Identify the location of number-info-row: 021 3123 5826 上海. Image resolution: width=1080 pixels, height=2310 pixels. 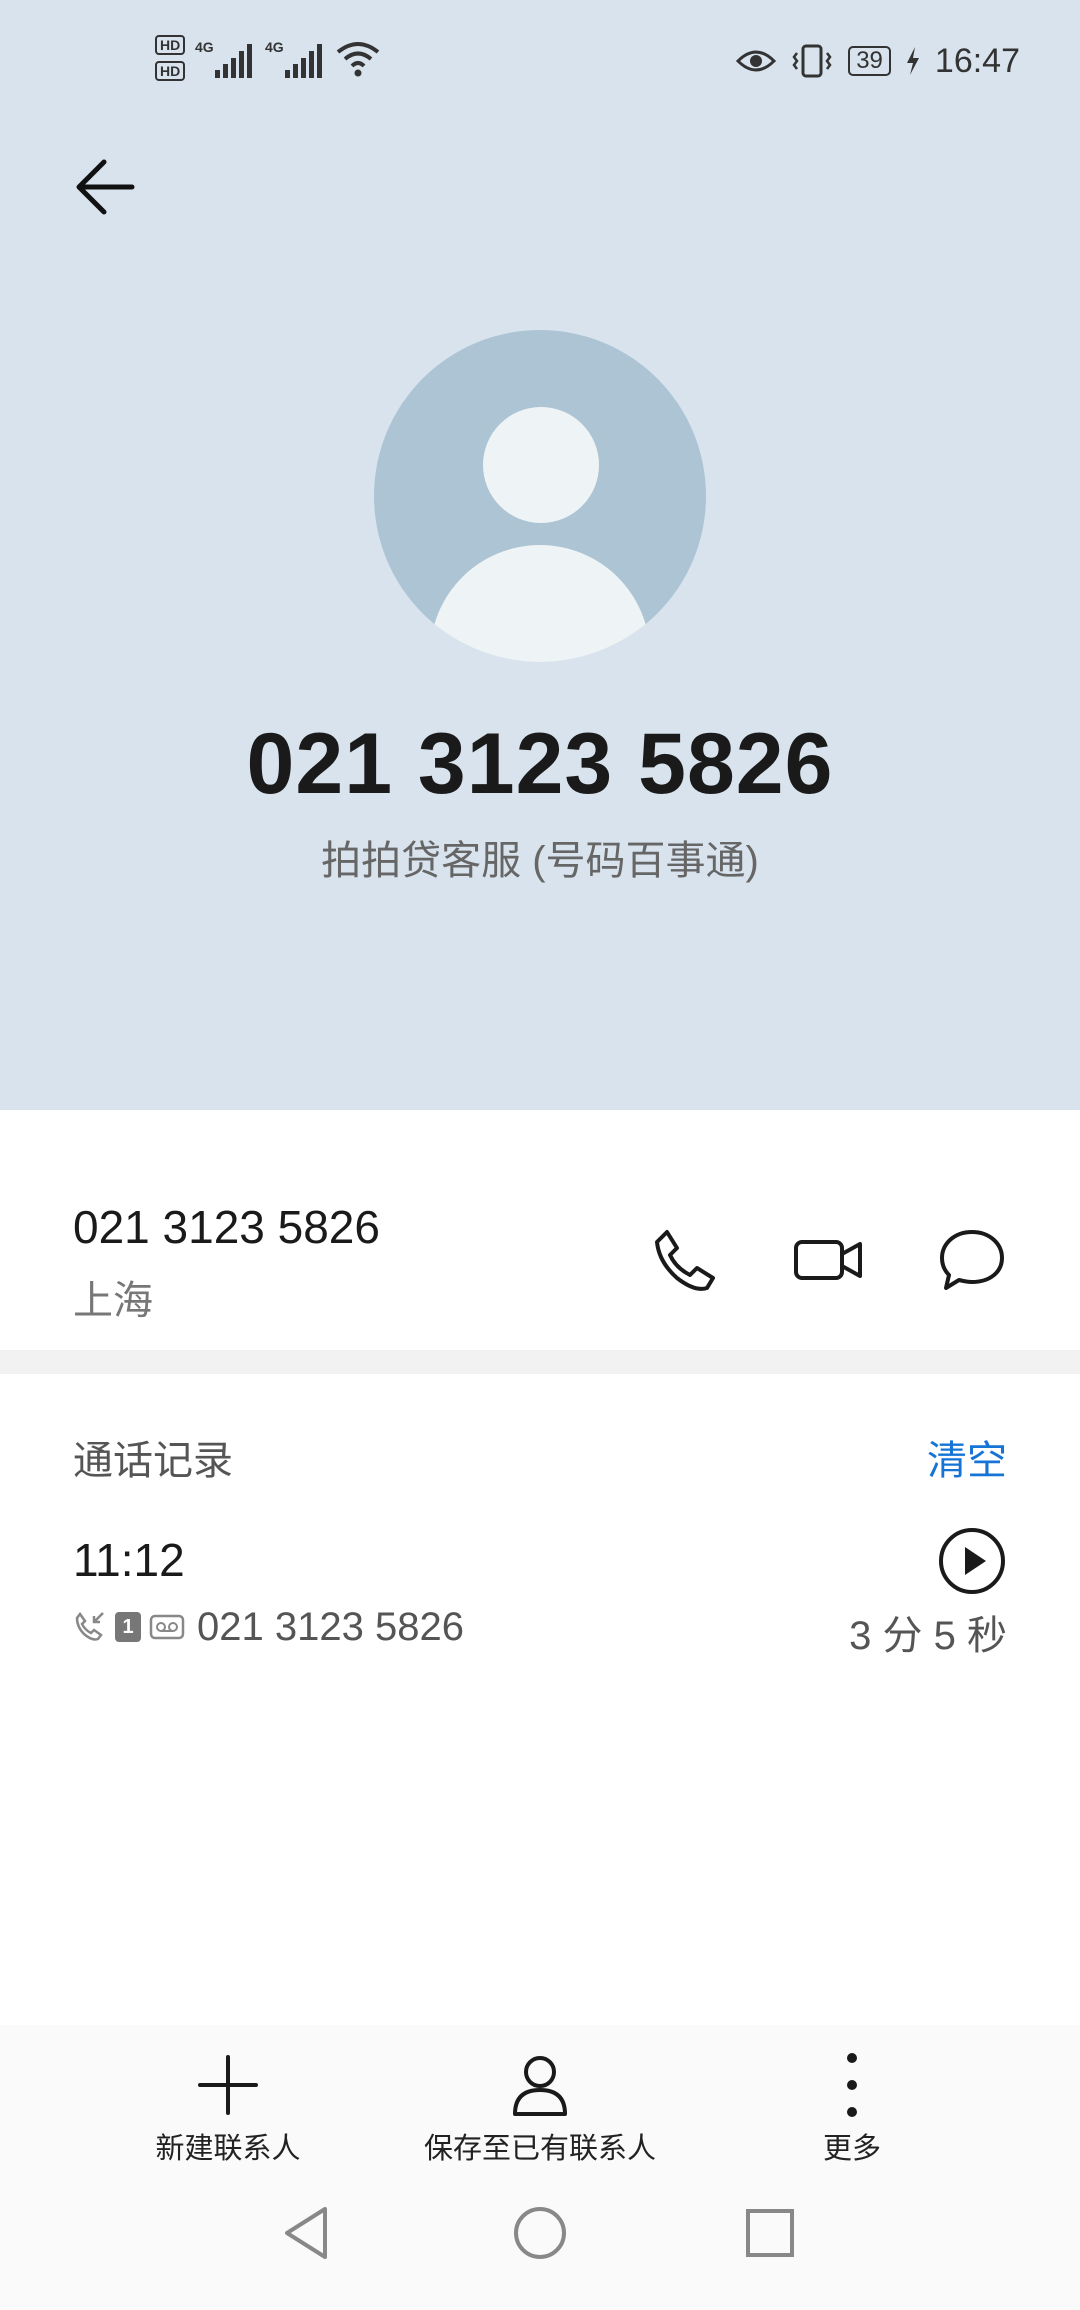
(540, 1230).